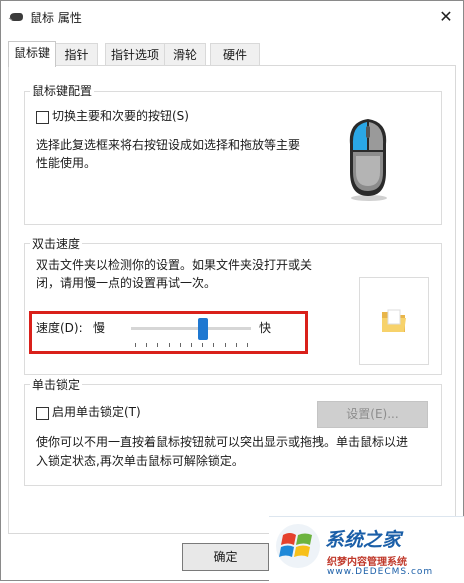 This screenshot has height=583, width=464. What do you see at coordinates (56, 243) in the screenshot?
I see `double-click-label: 双击速度` at bounding box center [56, 243].